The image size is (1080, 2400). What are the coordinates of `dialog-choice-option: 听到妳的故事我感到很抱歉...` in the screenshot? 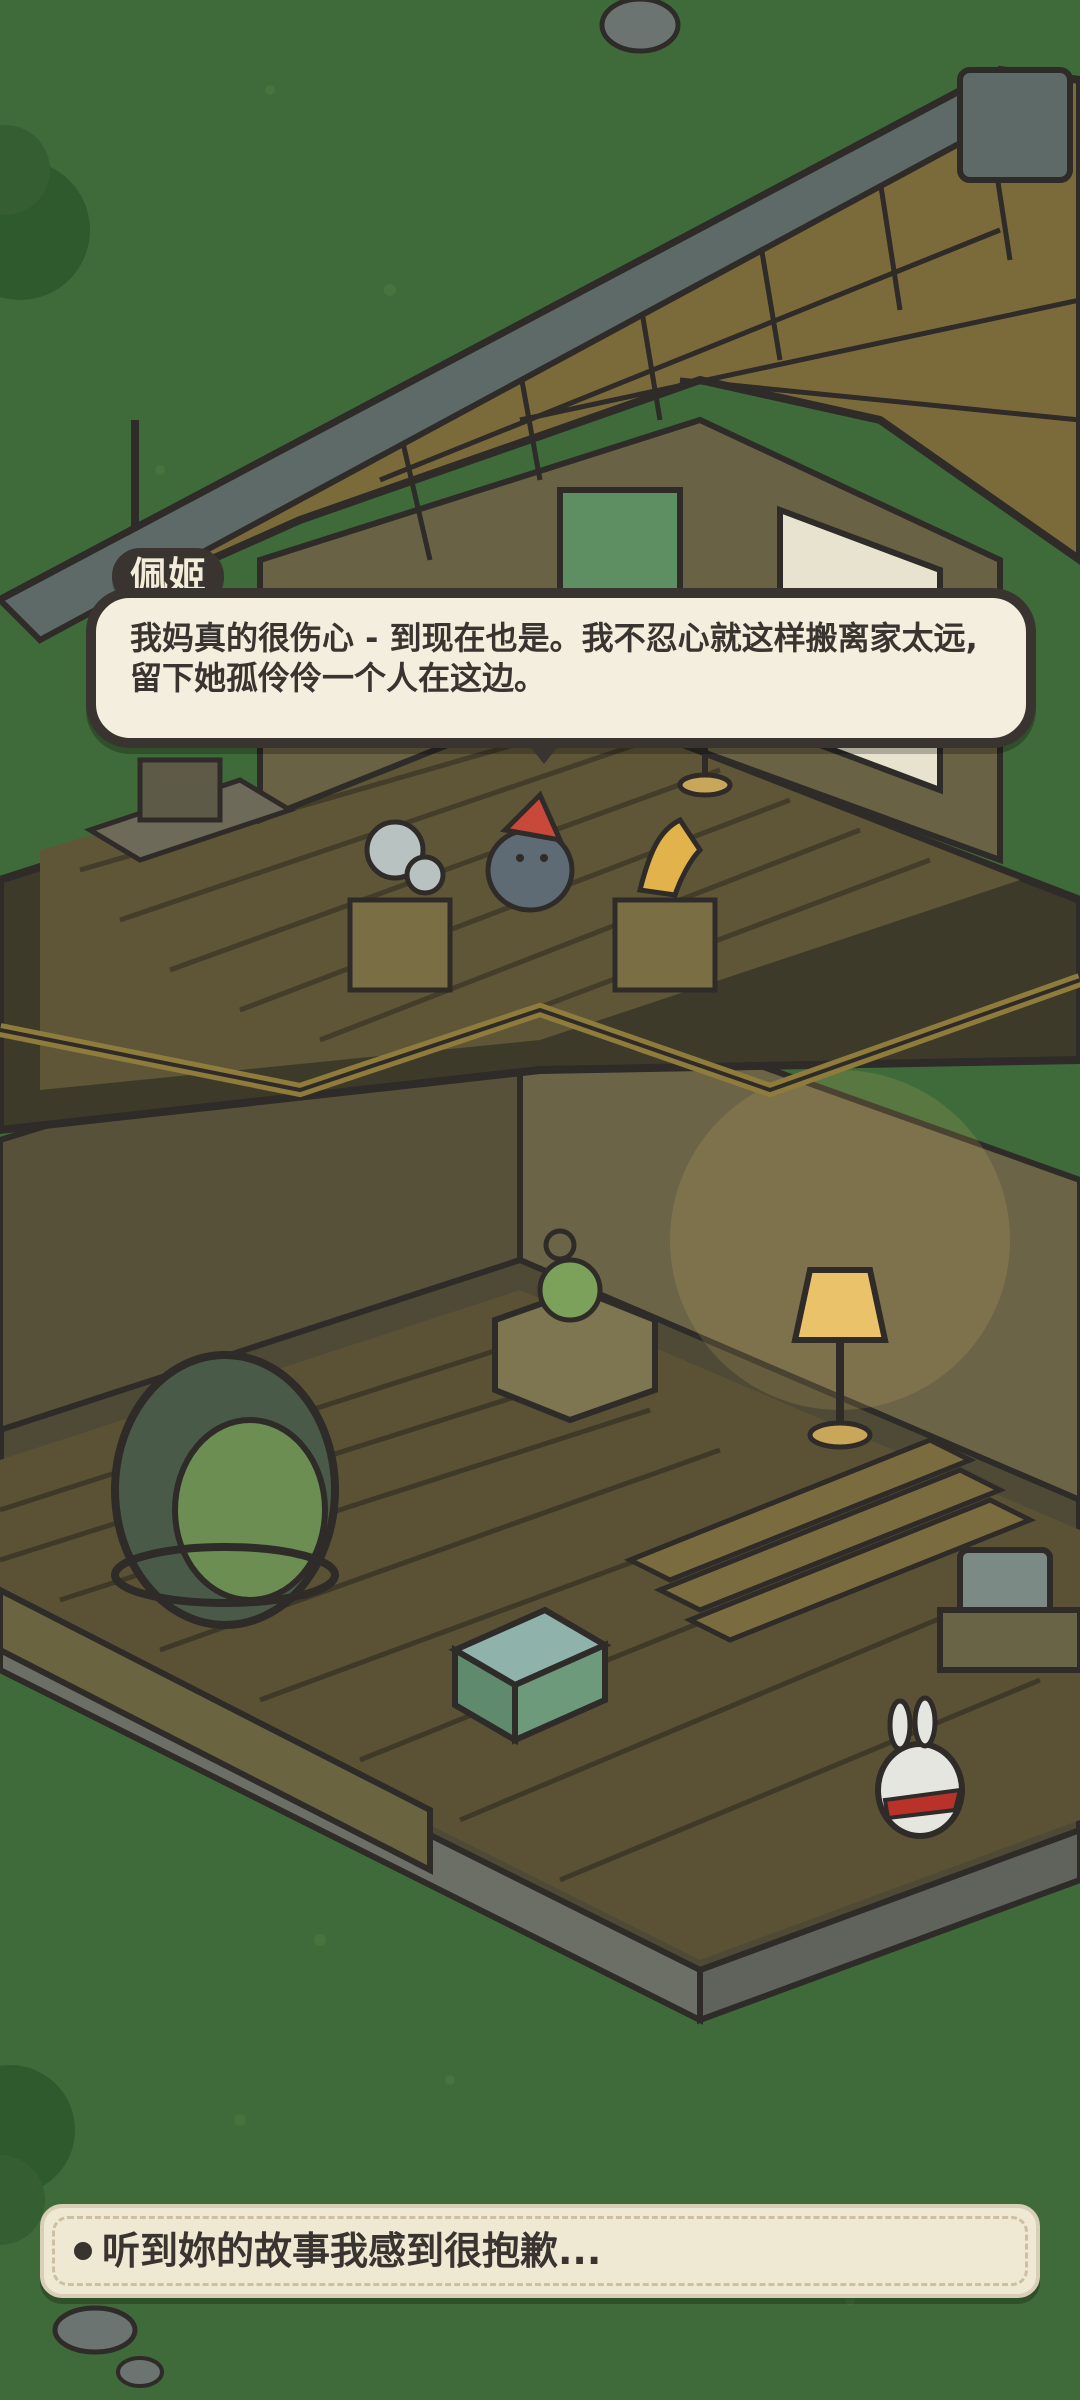 It's located at (540, 2251).